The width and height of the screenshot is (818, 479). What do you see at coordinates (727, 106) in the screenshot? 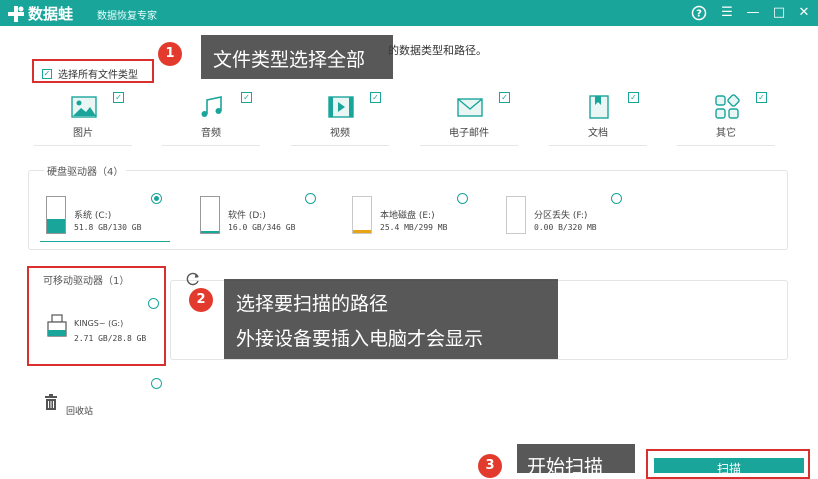
I see `other-icon` at bounding box center [727, 106].